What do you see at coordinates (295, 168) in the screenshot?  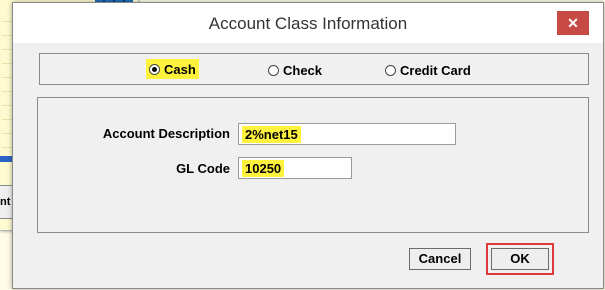 I see `gl-code-input: 10250` at bounding box center [295, 168].